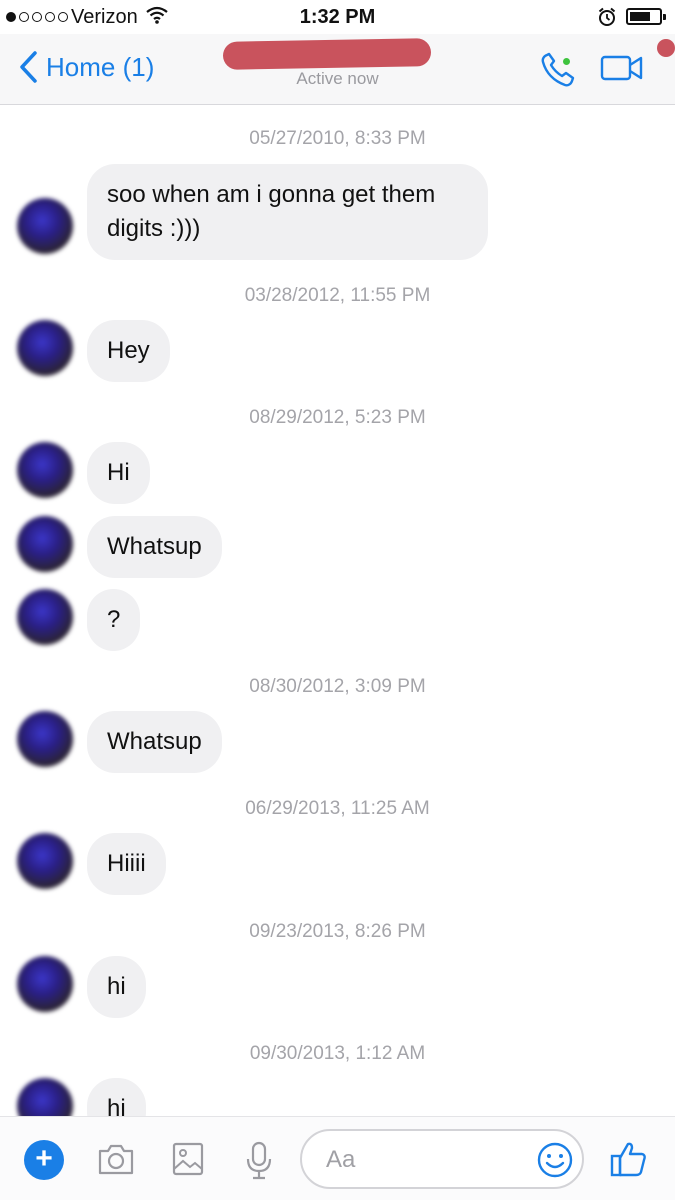 The height and width of the screenshot is (1200, 675). Describe the element at coordinates (622, 70) in the screenshot. I see `video-camera-icon` at that location.